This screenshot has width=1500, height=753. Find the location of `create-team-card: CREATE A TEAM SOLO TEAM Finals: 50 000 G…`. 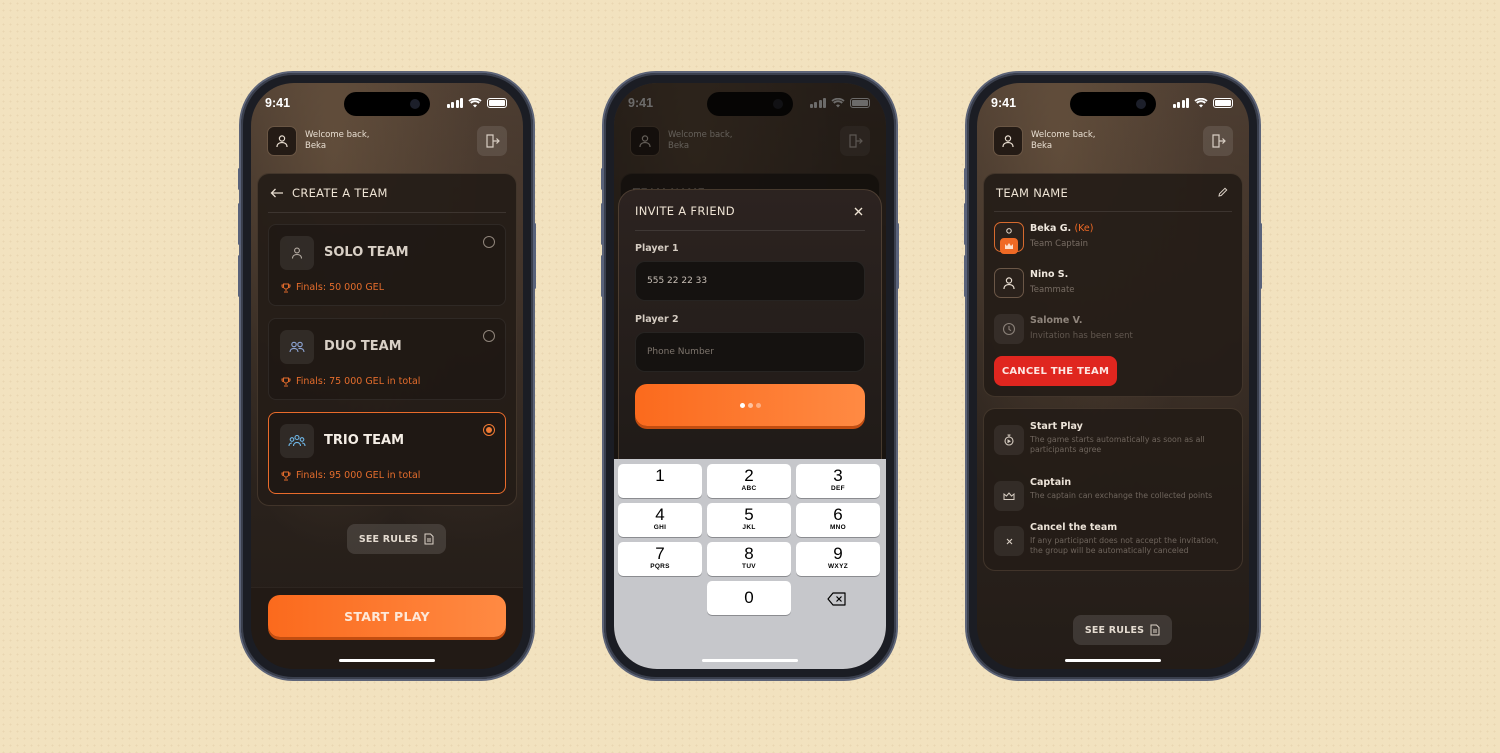

create-team-card: CREATE A TEAM SOLO TEAM Finals: 50 000 G… is located at coordinates (387, 339).